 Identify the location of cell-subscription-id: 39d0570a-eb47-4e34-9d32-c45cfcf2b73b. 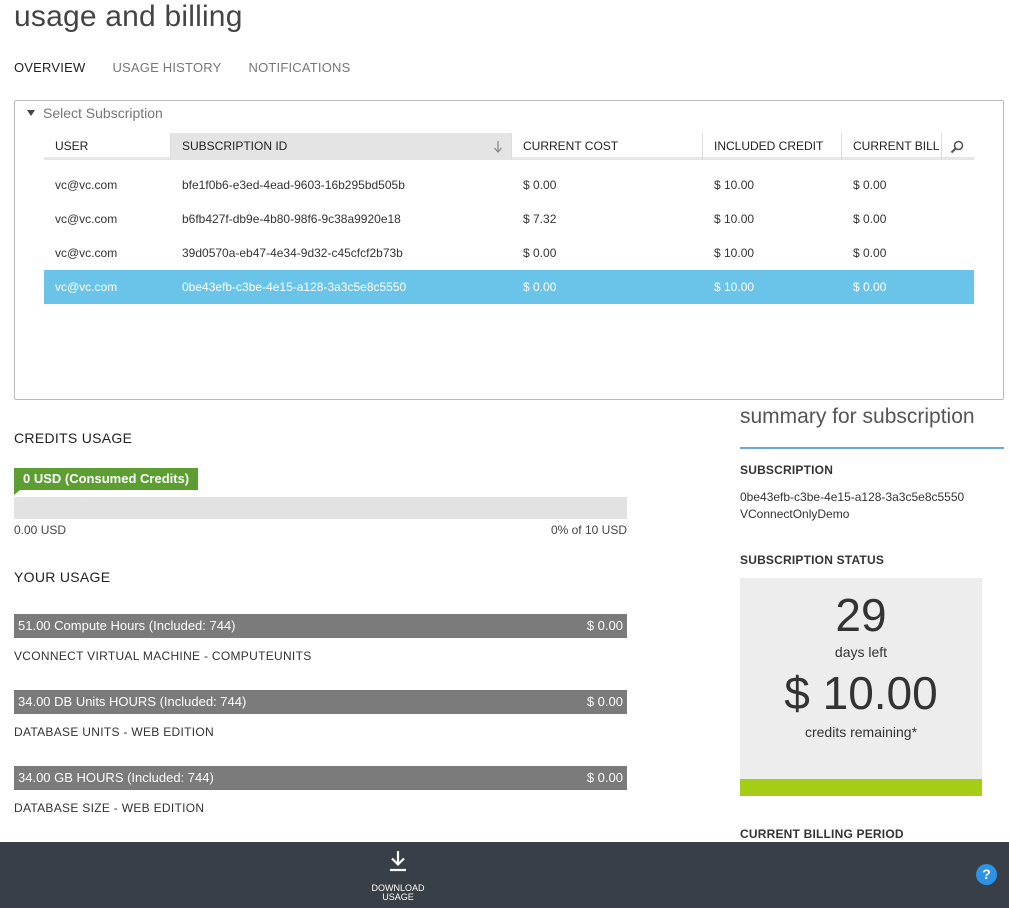
(292, 253).